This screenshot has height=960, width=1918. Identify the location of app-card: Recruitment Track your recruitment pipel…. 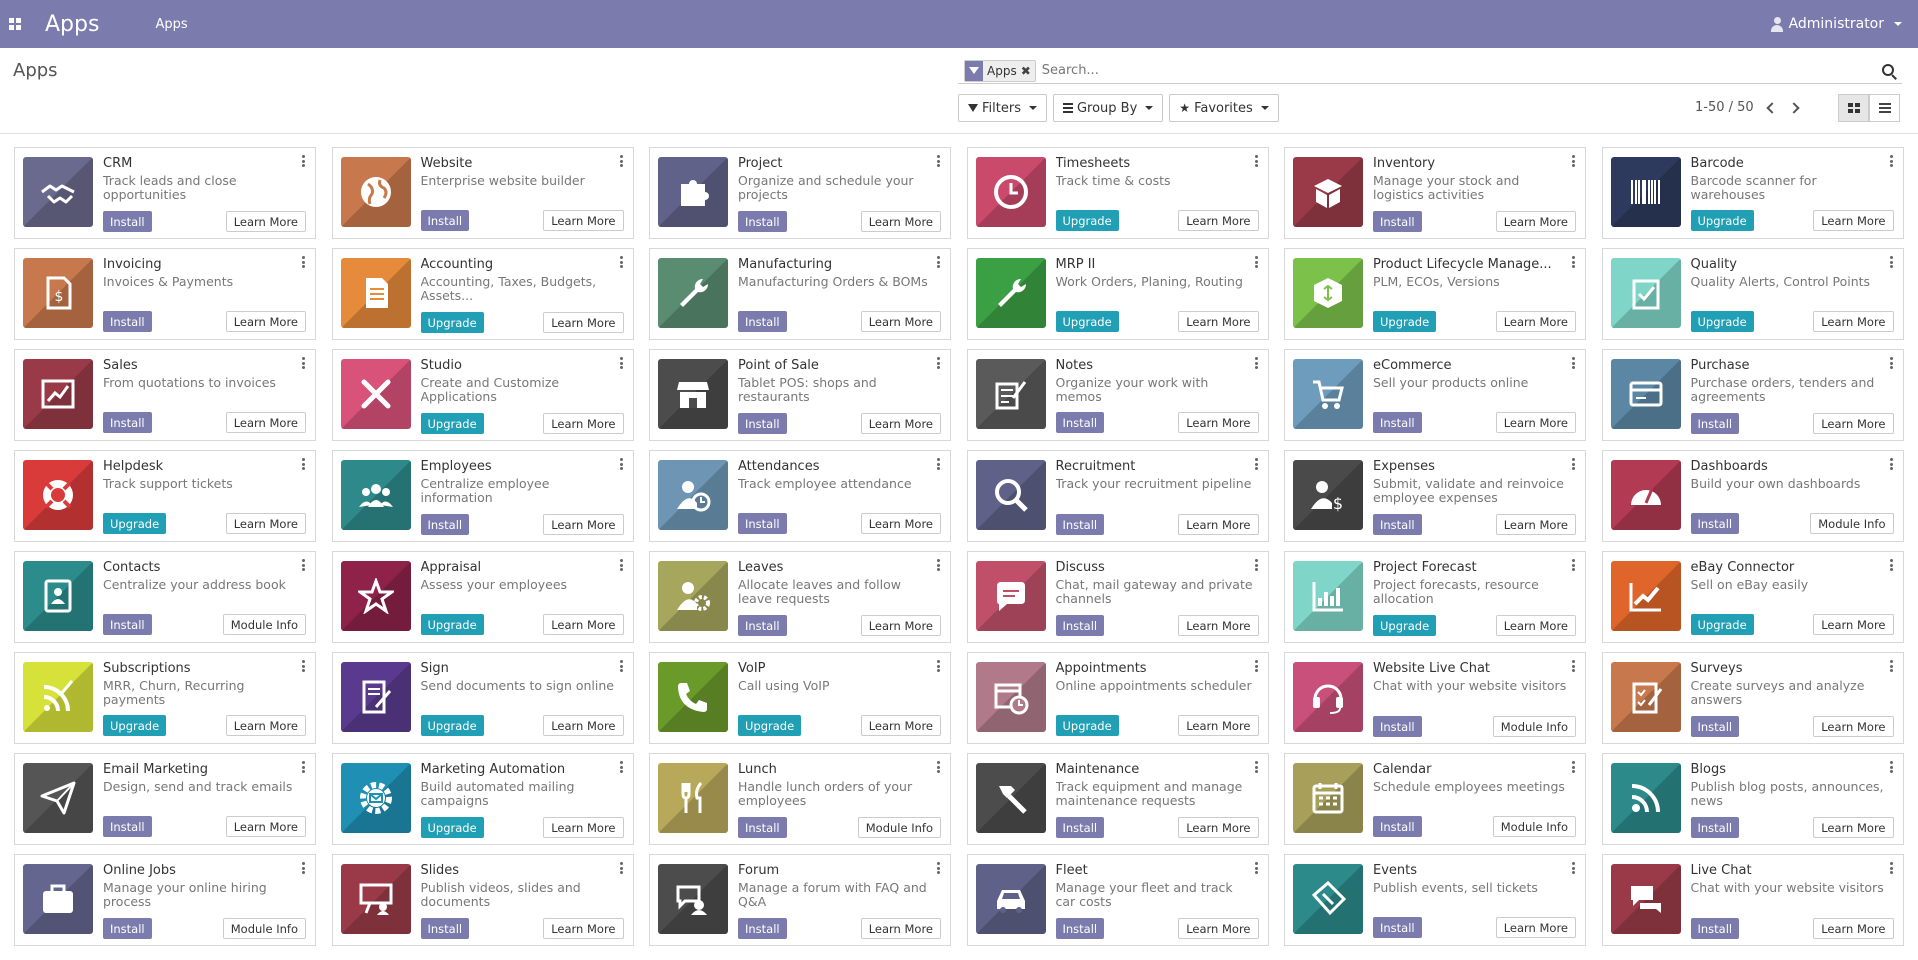
(1117, 496).